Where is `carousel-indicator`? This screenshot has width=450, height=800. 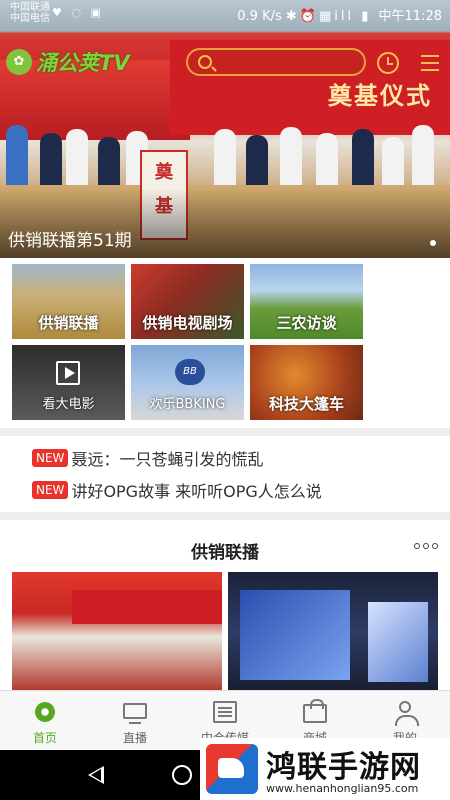 carousel-indicator is located at coordinates (433, 243).